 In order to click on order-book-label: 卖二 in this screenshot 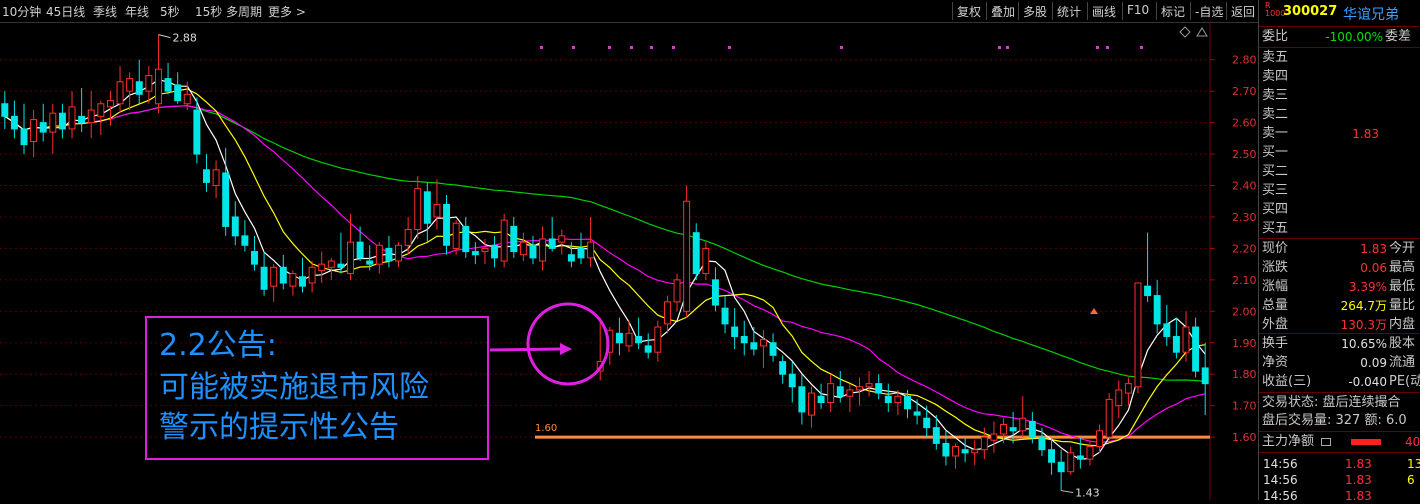, I will do `click(1275, 114)`.